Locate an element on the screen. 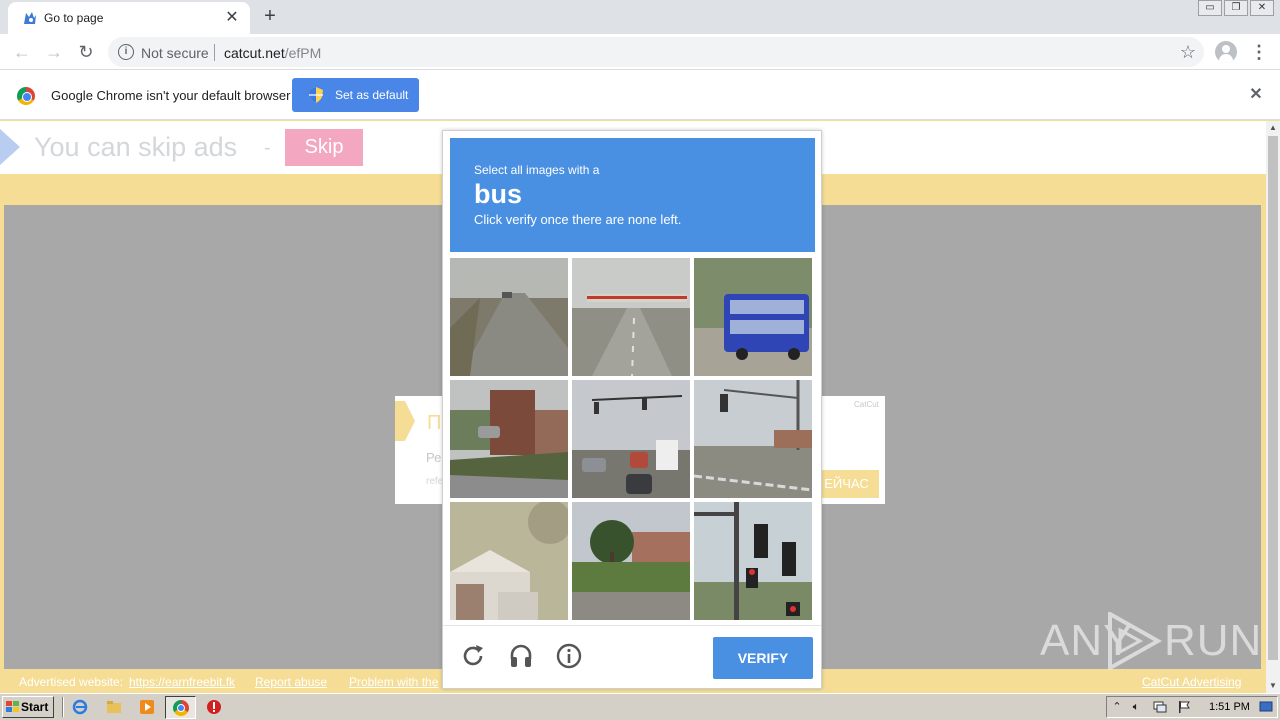 The image size is (1280, 720). anyrun-watermark: ANY RUN is located at coordinates (1150, 641).